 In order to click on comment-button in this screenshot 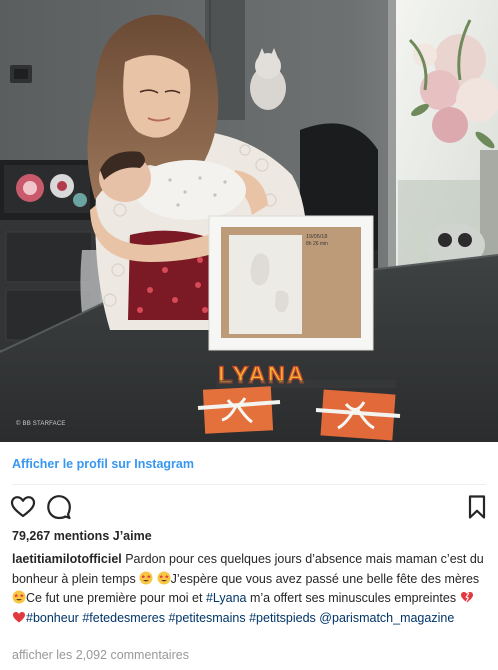, I will do `click(59, 507)`.